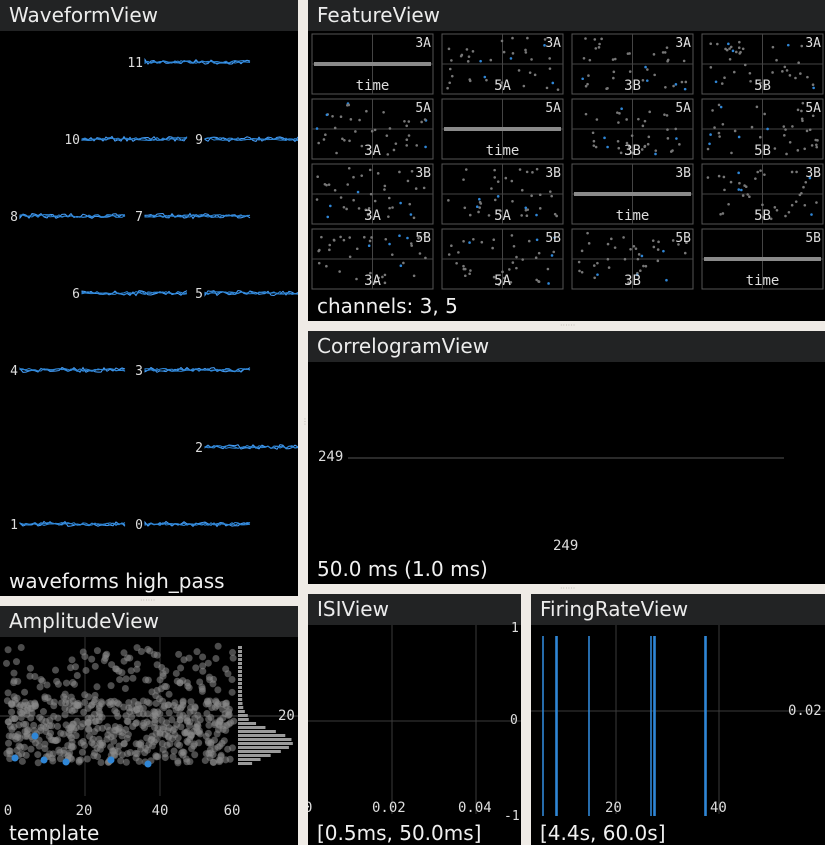 This screenshot has width=825, height=845. What do you see at coordinates (762, 129) in the screenshot?
I see `feature-cell: 5A 5B` at bounding box center [762, 129].